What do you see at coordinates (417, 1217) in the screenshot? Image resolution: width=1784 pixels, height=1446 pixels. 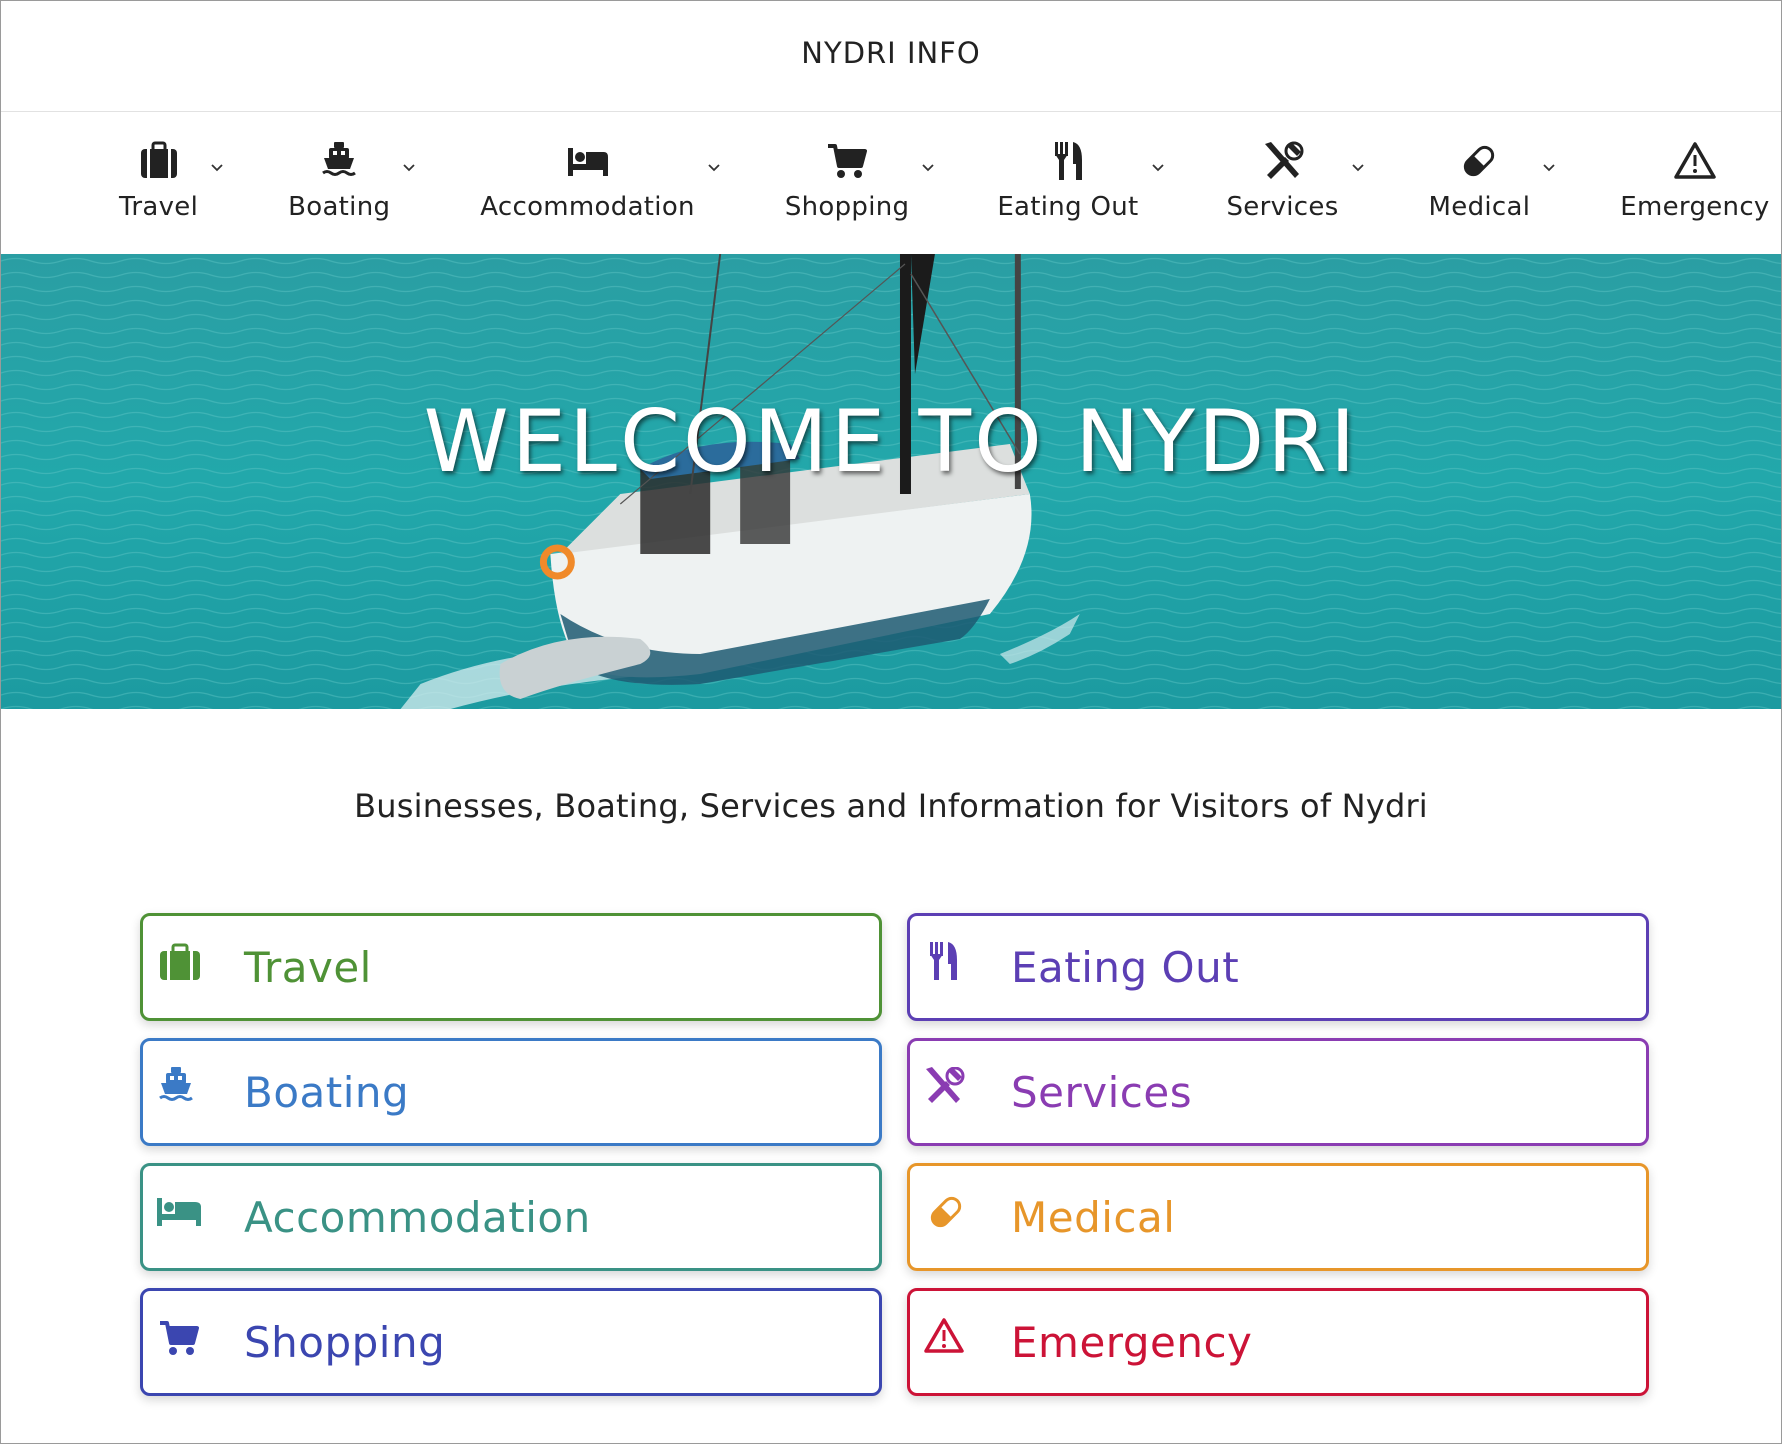 I see `category-label: Accommodation` at bounding box center [417, 1217].